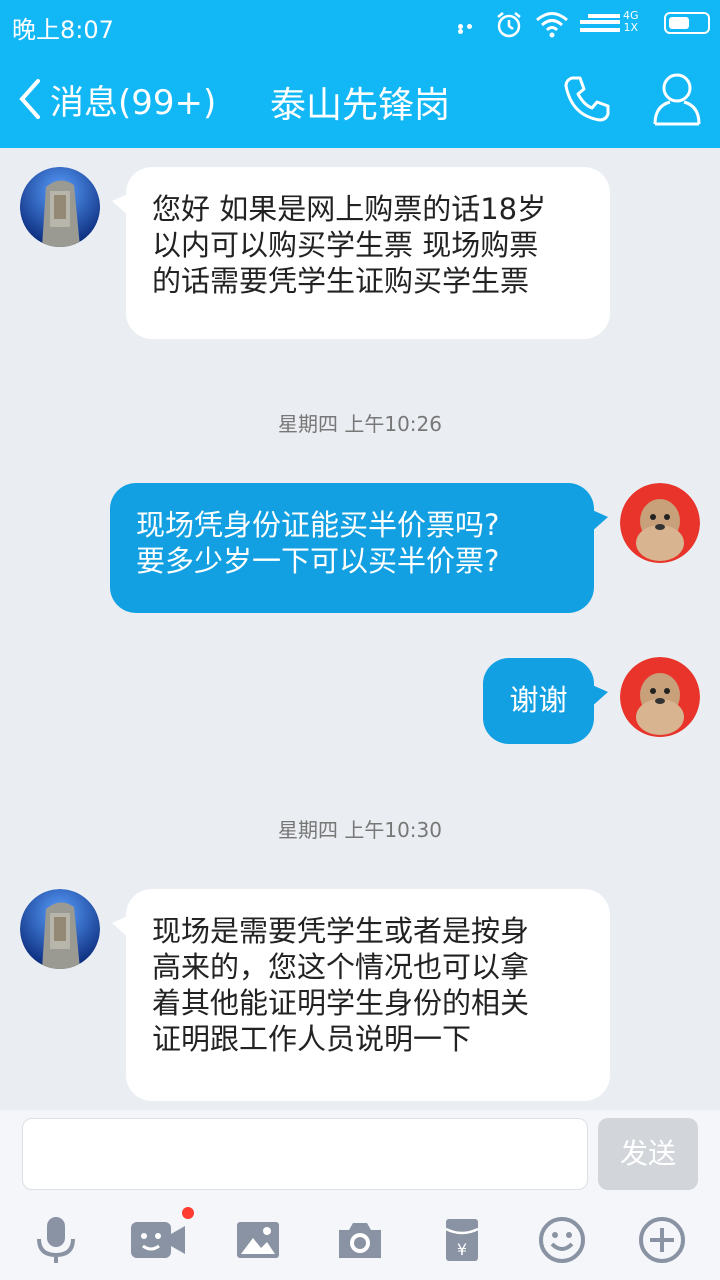 The width and height of the screenshot is (720, 1280). Describe the element at coordinates (133, 102) in the screenshot. I see `back-label: 消息(99+)` at that location.